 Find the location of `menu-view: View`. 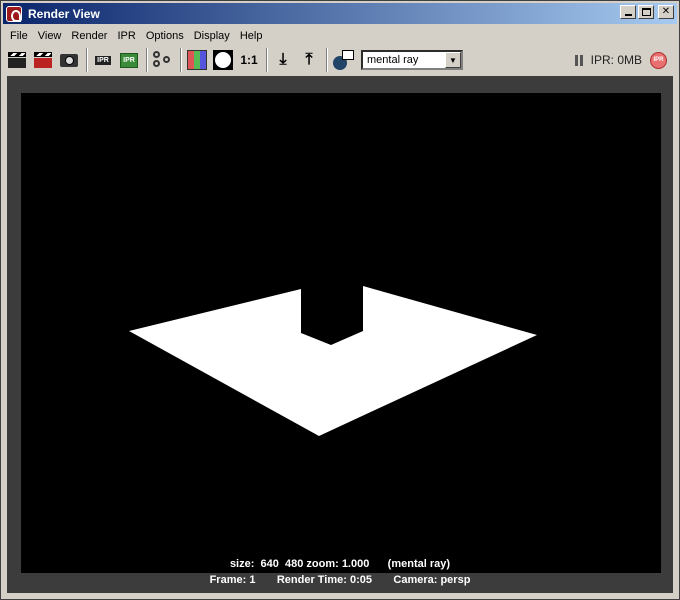

menu-view: View is located at coordinates (50, 36).